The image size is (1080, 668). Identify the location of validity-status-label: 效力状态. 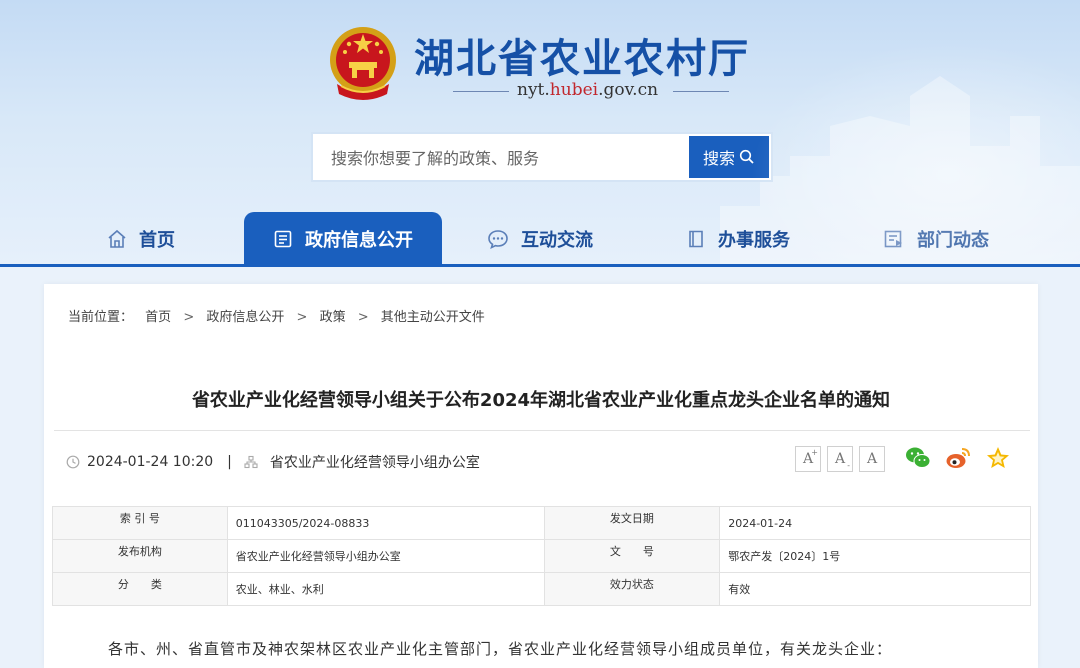
(632, 589).